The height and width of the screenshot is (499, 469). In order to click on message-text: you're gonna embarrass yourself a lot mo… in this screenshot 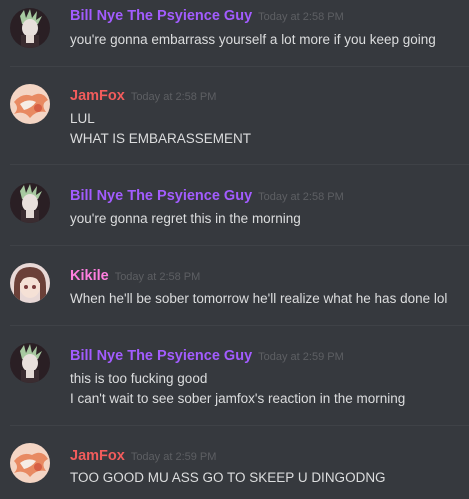, I will do `click(253, 39)`.